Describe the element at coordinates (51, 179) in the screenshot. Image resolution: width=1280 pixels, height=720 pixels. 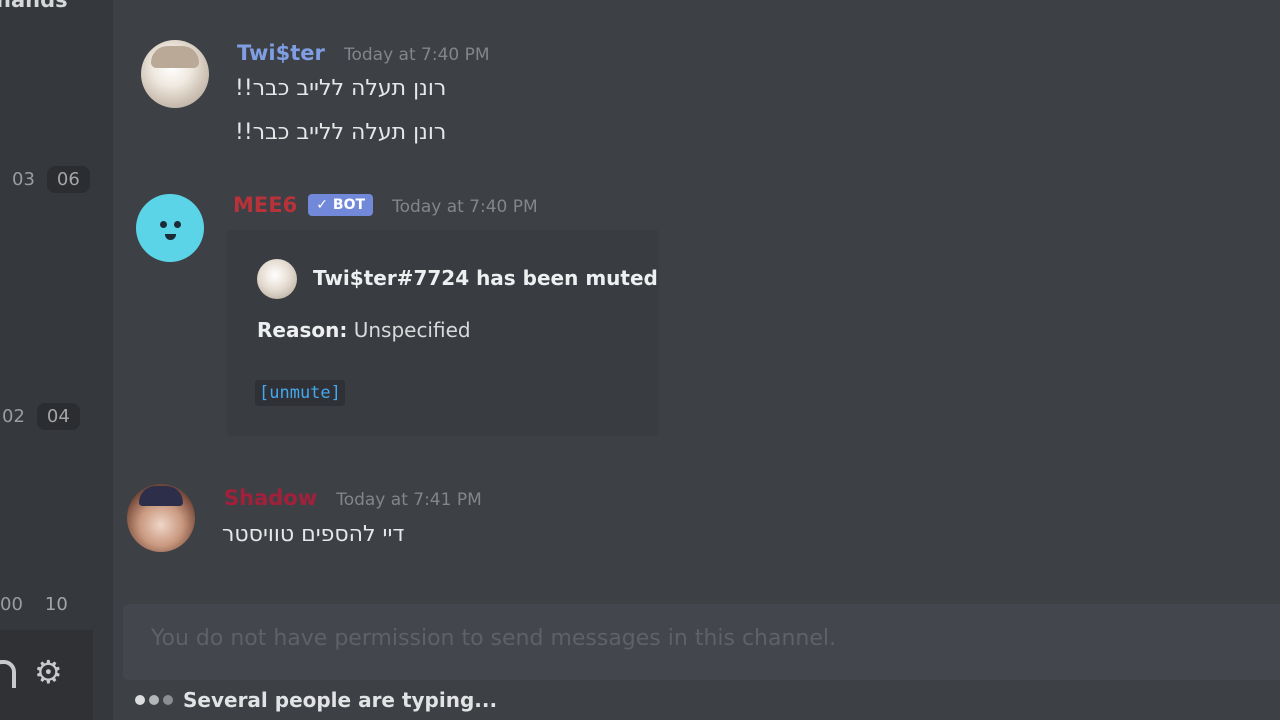
I see `time-pill: 03 06` at that location.